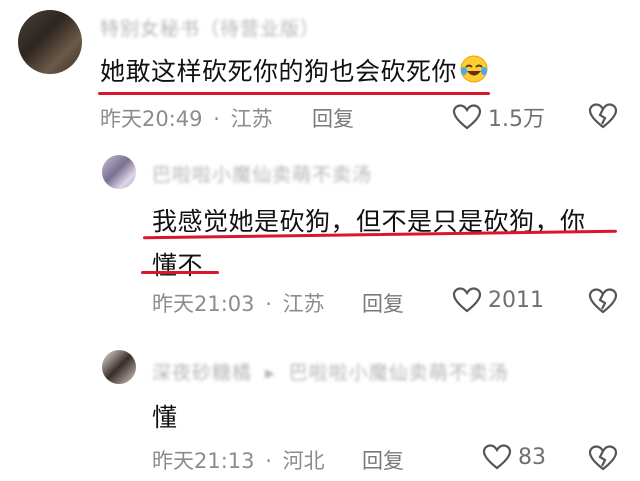 Image resolution: width=640 pixels, height=481 pixels. I want to click on username: 深夜砂糖橘 ▸ 巴啦啦小魔仙卖萌不卖汤, so click(330, 371).